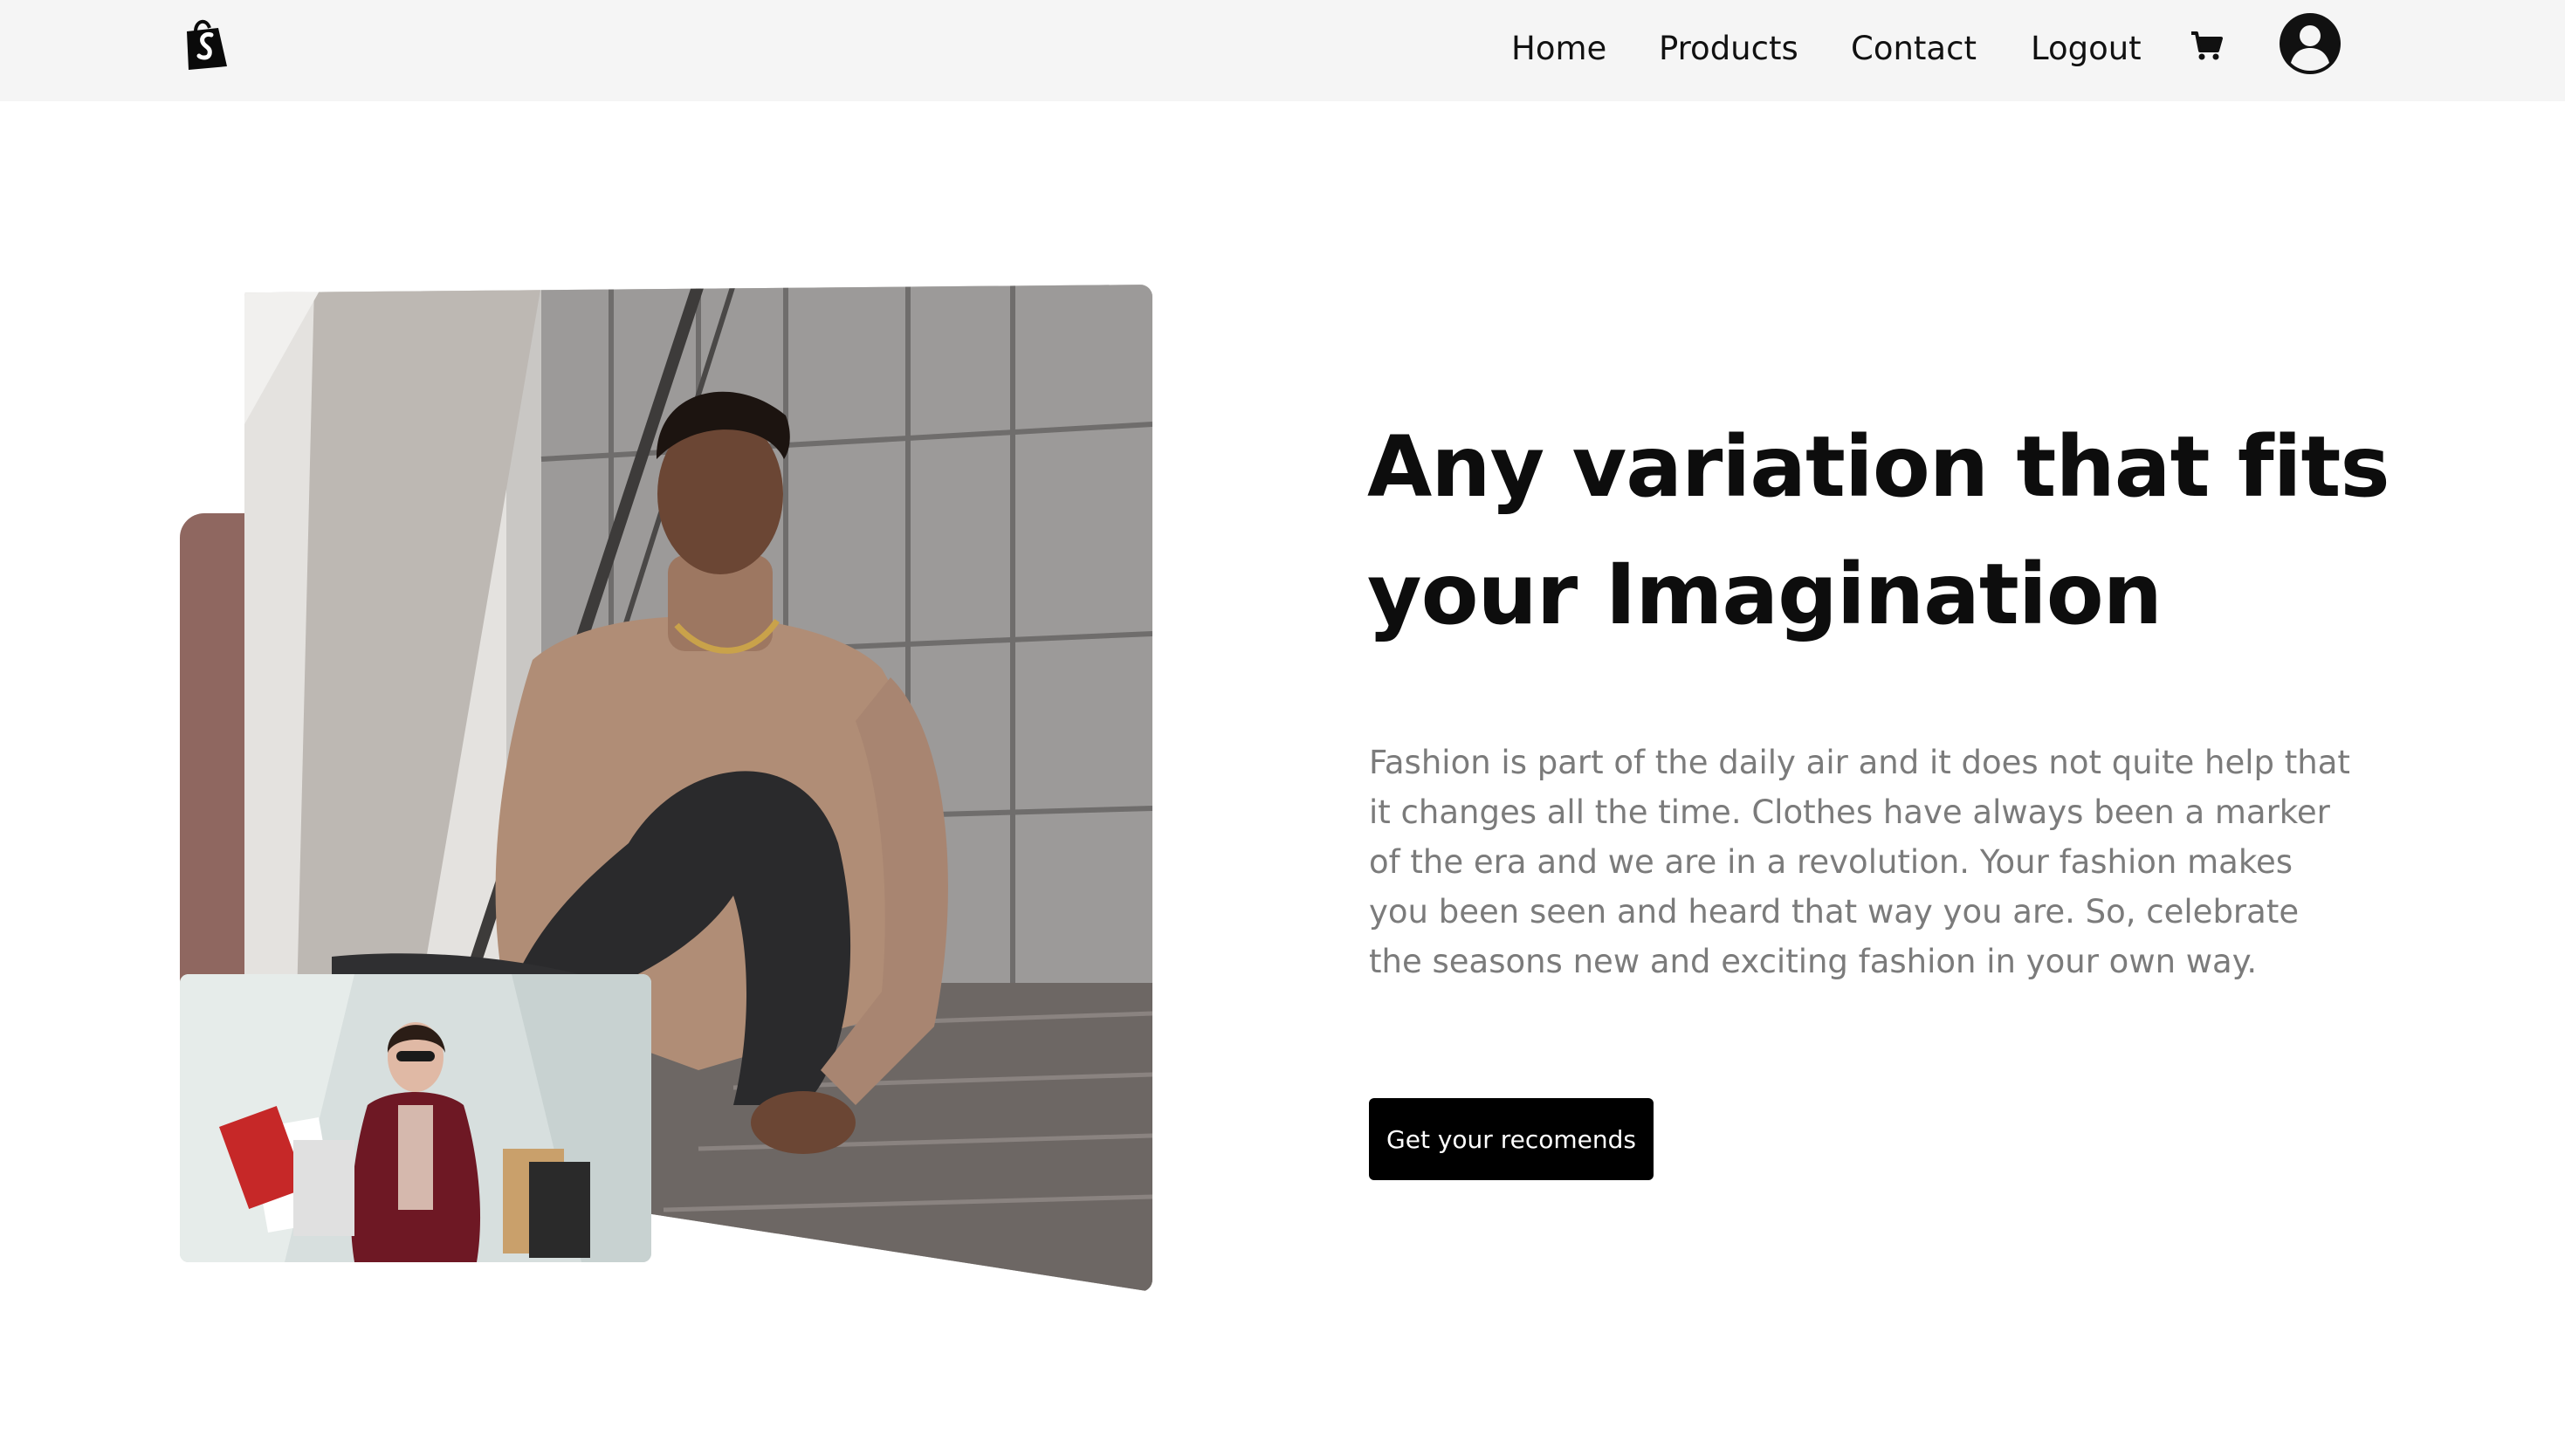  Describe the element at coordinates (2086, 49) in the screenshot. I see `nav-link-logout: Logout` at that location.